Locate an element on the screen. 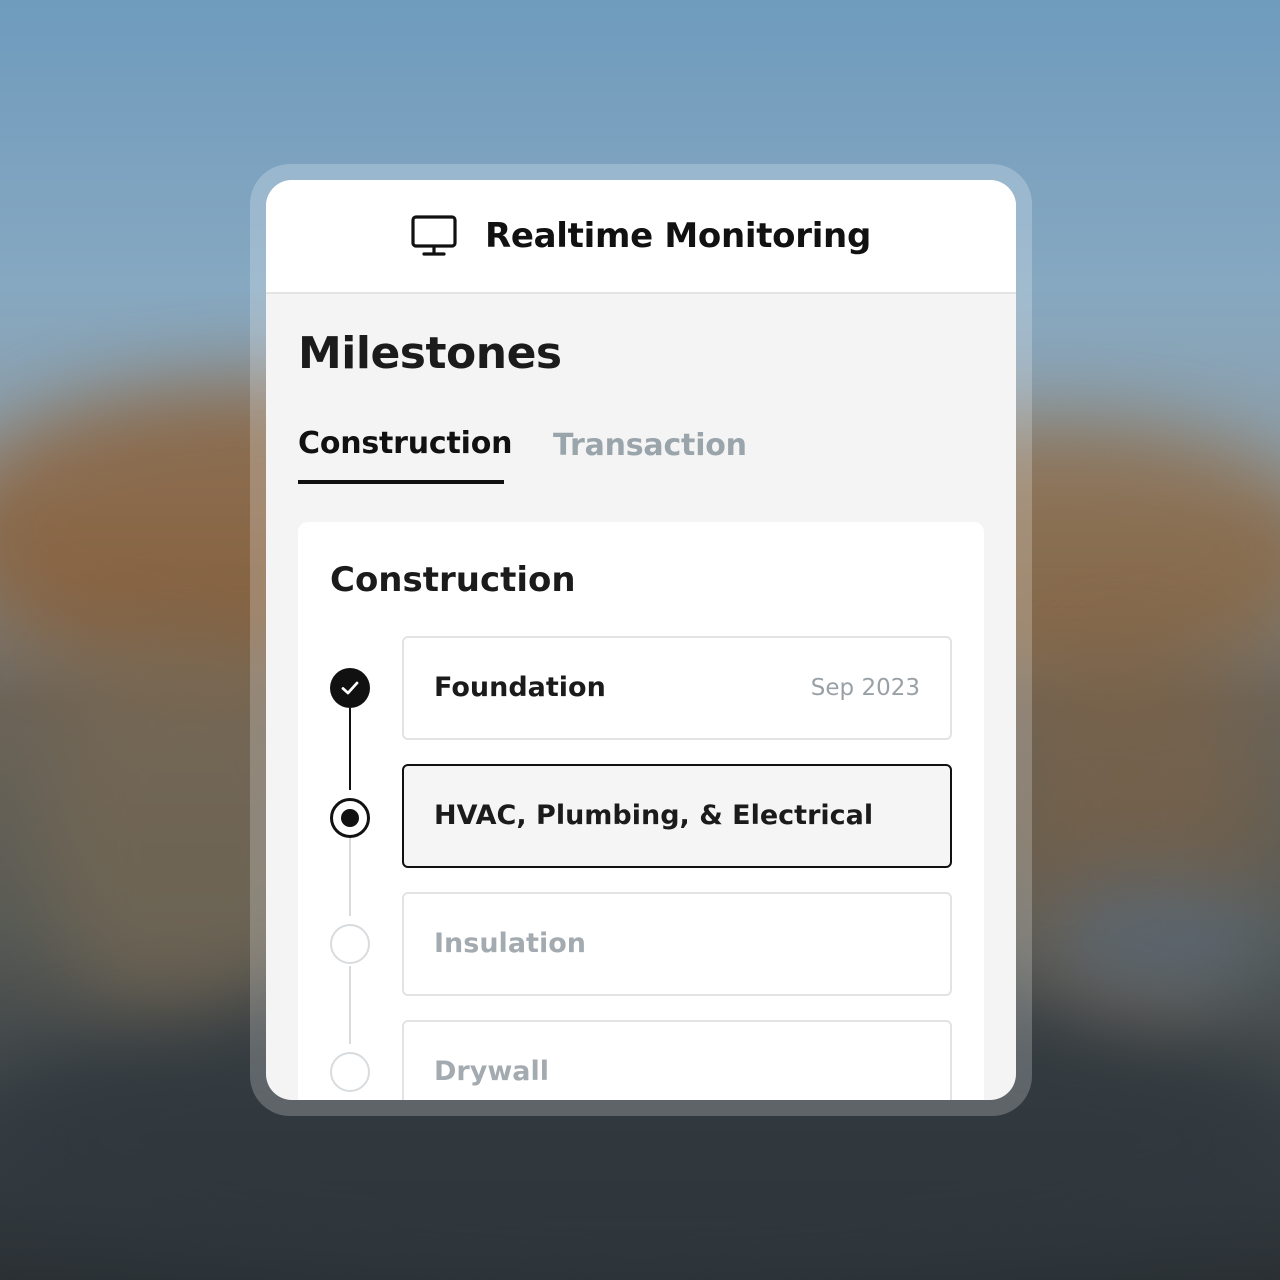  page-title: Milestones is located at coordinates (430, 353).